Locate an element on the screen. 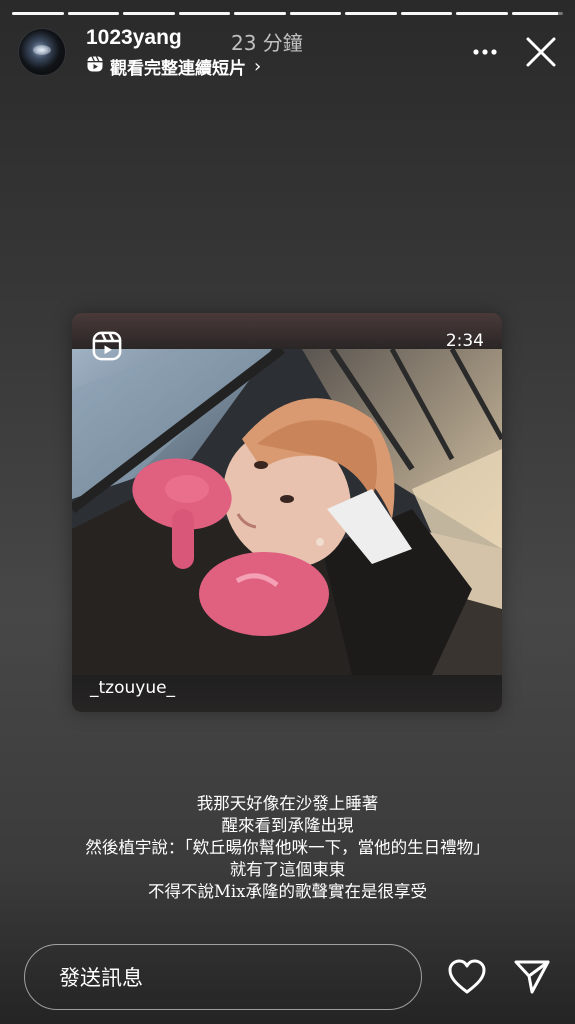  more-options-button is located at coordinates (485, 52).